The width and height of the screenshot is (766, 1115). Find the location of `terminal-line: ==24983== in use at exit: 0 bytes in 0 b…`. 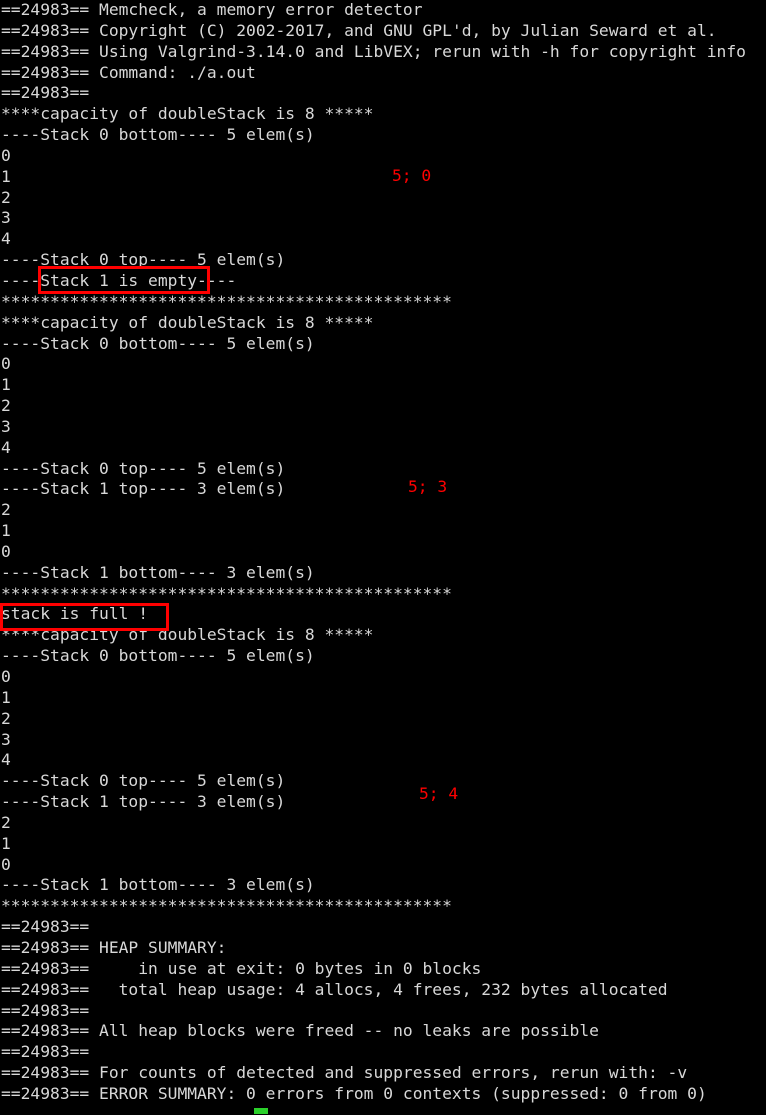

terminal-line: ==24983== in use at exit: 0 bytes in 0 b… is located at coordinates (241, 968).